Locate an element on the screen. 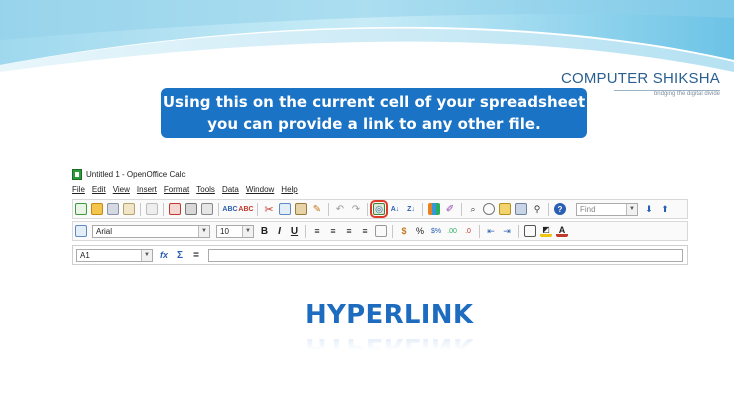  increase-indent-icon: ⇥ is located at coordinates (507, 231).